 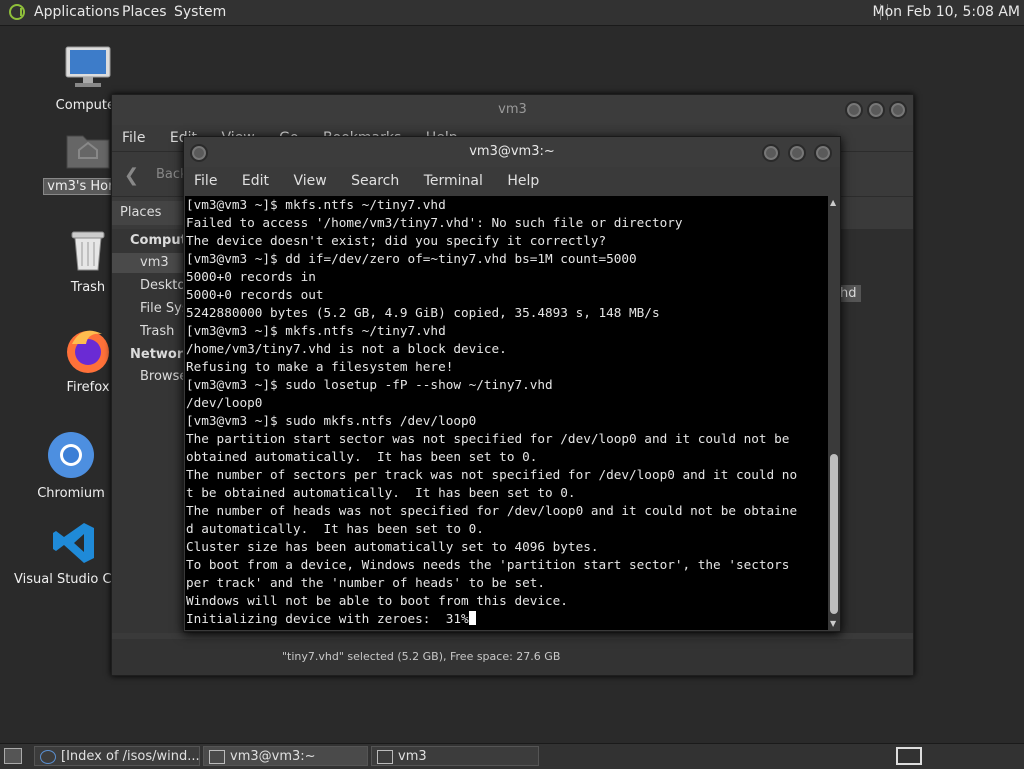 What do you see at coordinates (199, 153) in the screenshot?
I see `window-menu-button` at bounding box center [199, 153].